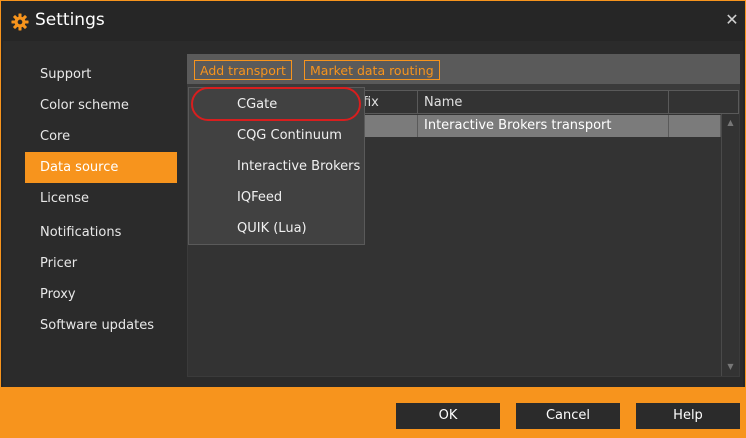  I want to click on dialog-footer: OK Cancel Help, so click(373, 412).